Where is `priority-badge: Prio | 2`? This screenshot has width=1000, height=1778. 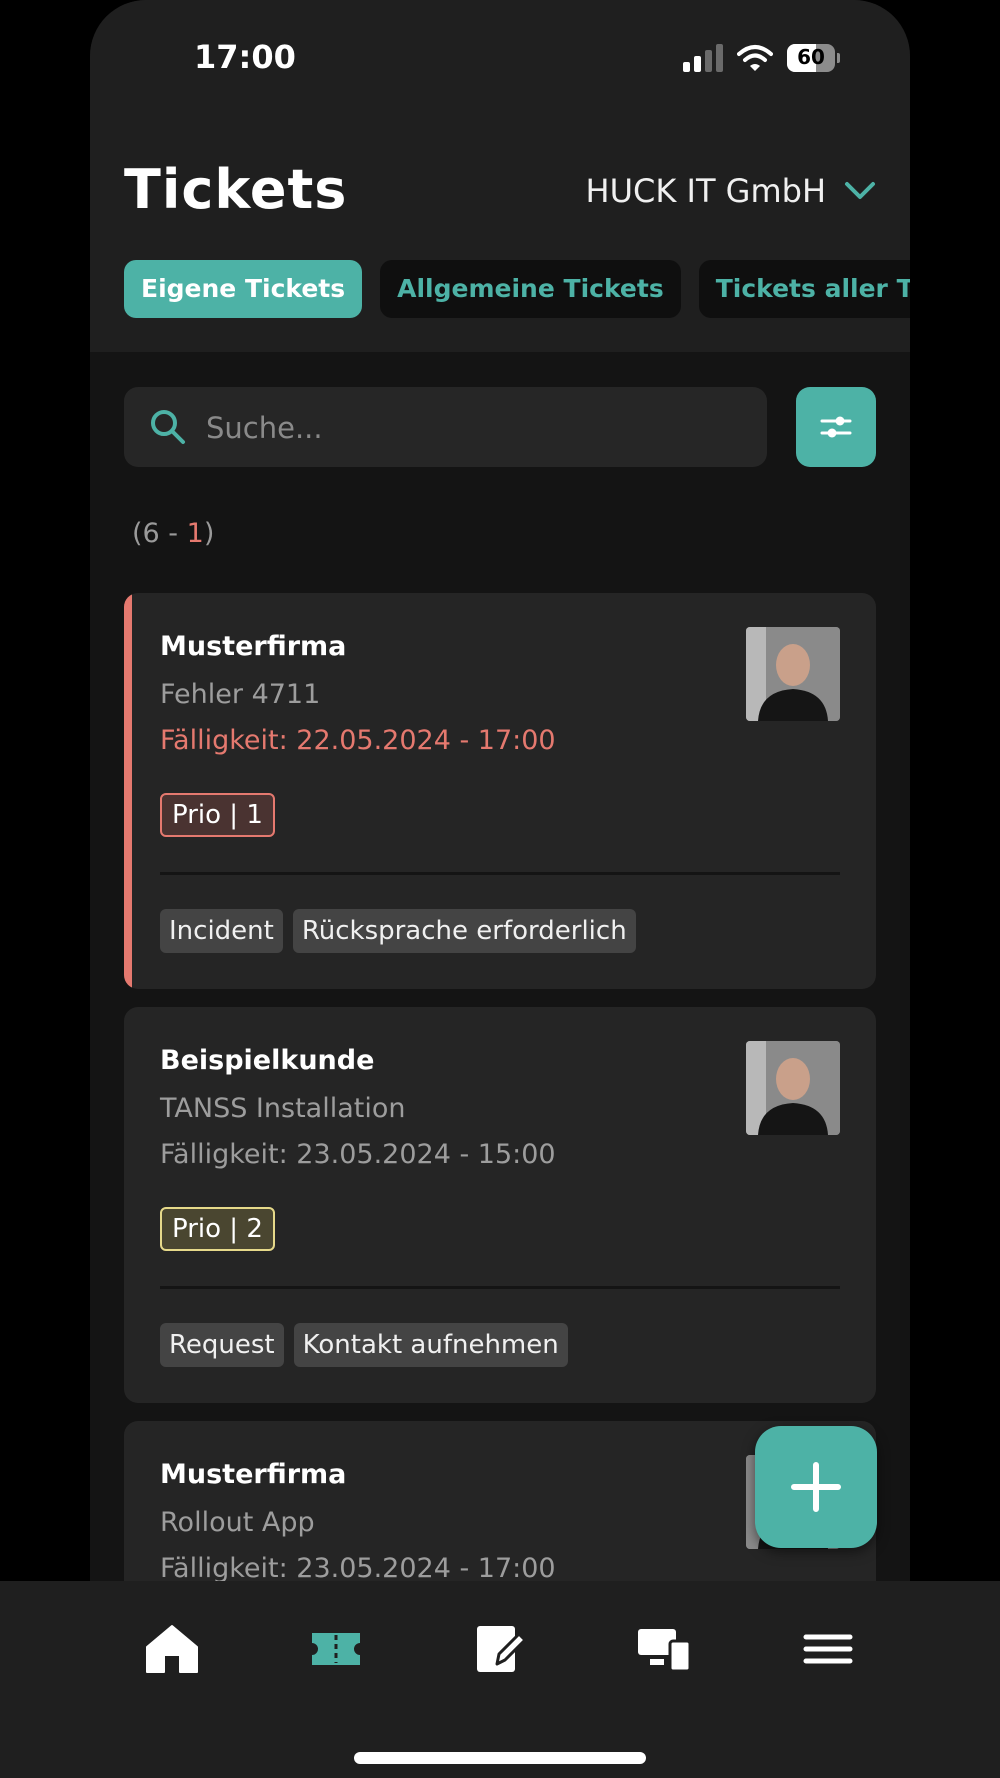 priority-badge: Prio | 2 is located at coordinates (217, 1229).